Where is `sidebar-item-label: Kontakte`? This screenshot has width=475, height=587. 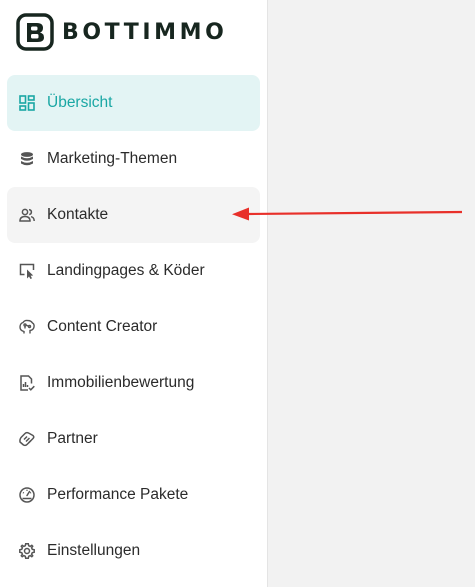
sidebar-item-label: Kontakte is located at coordinates (78, 214).